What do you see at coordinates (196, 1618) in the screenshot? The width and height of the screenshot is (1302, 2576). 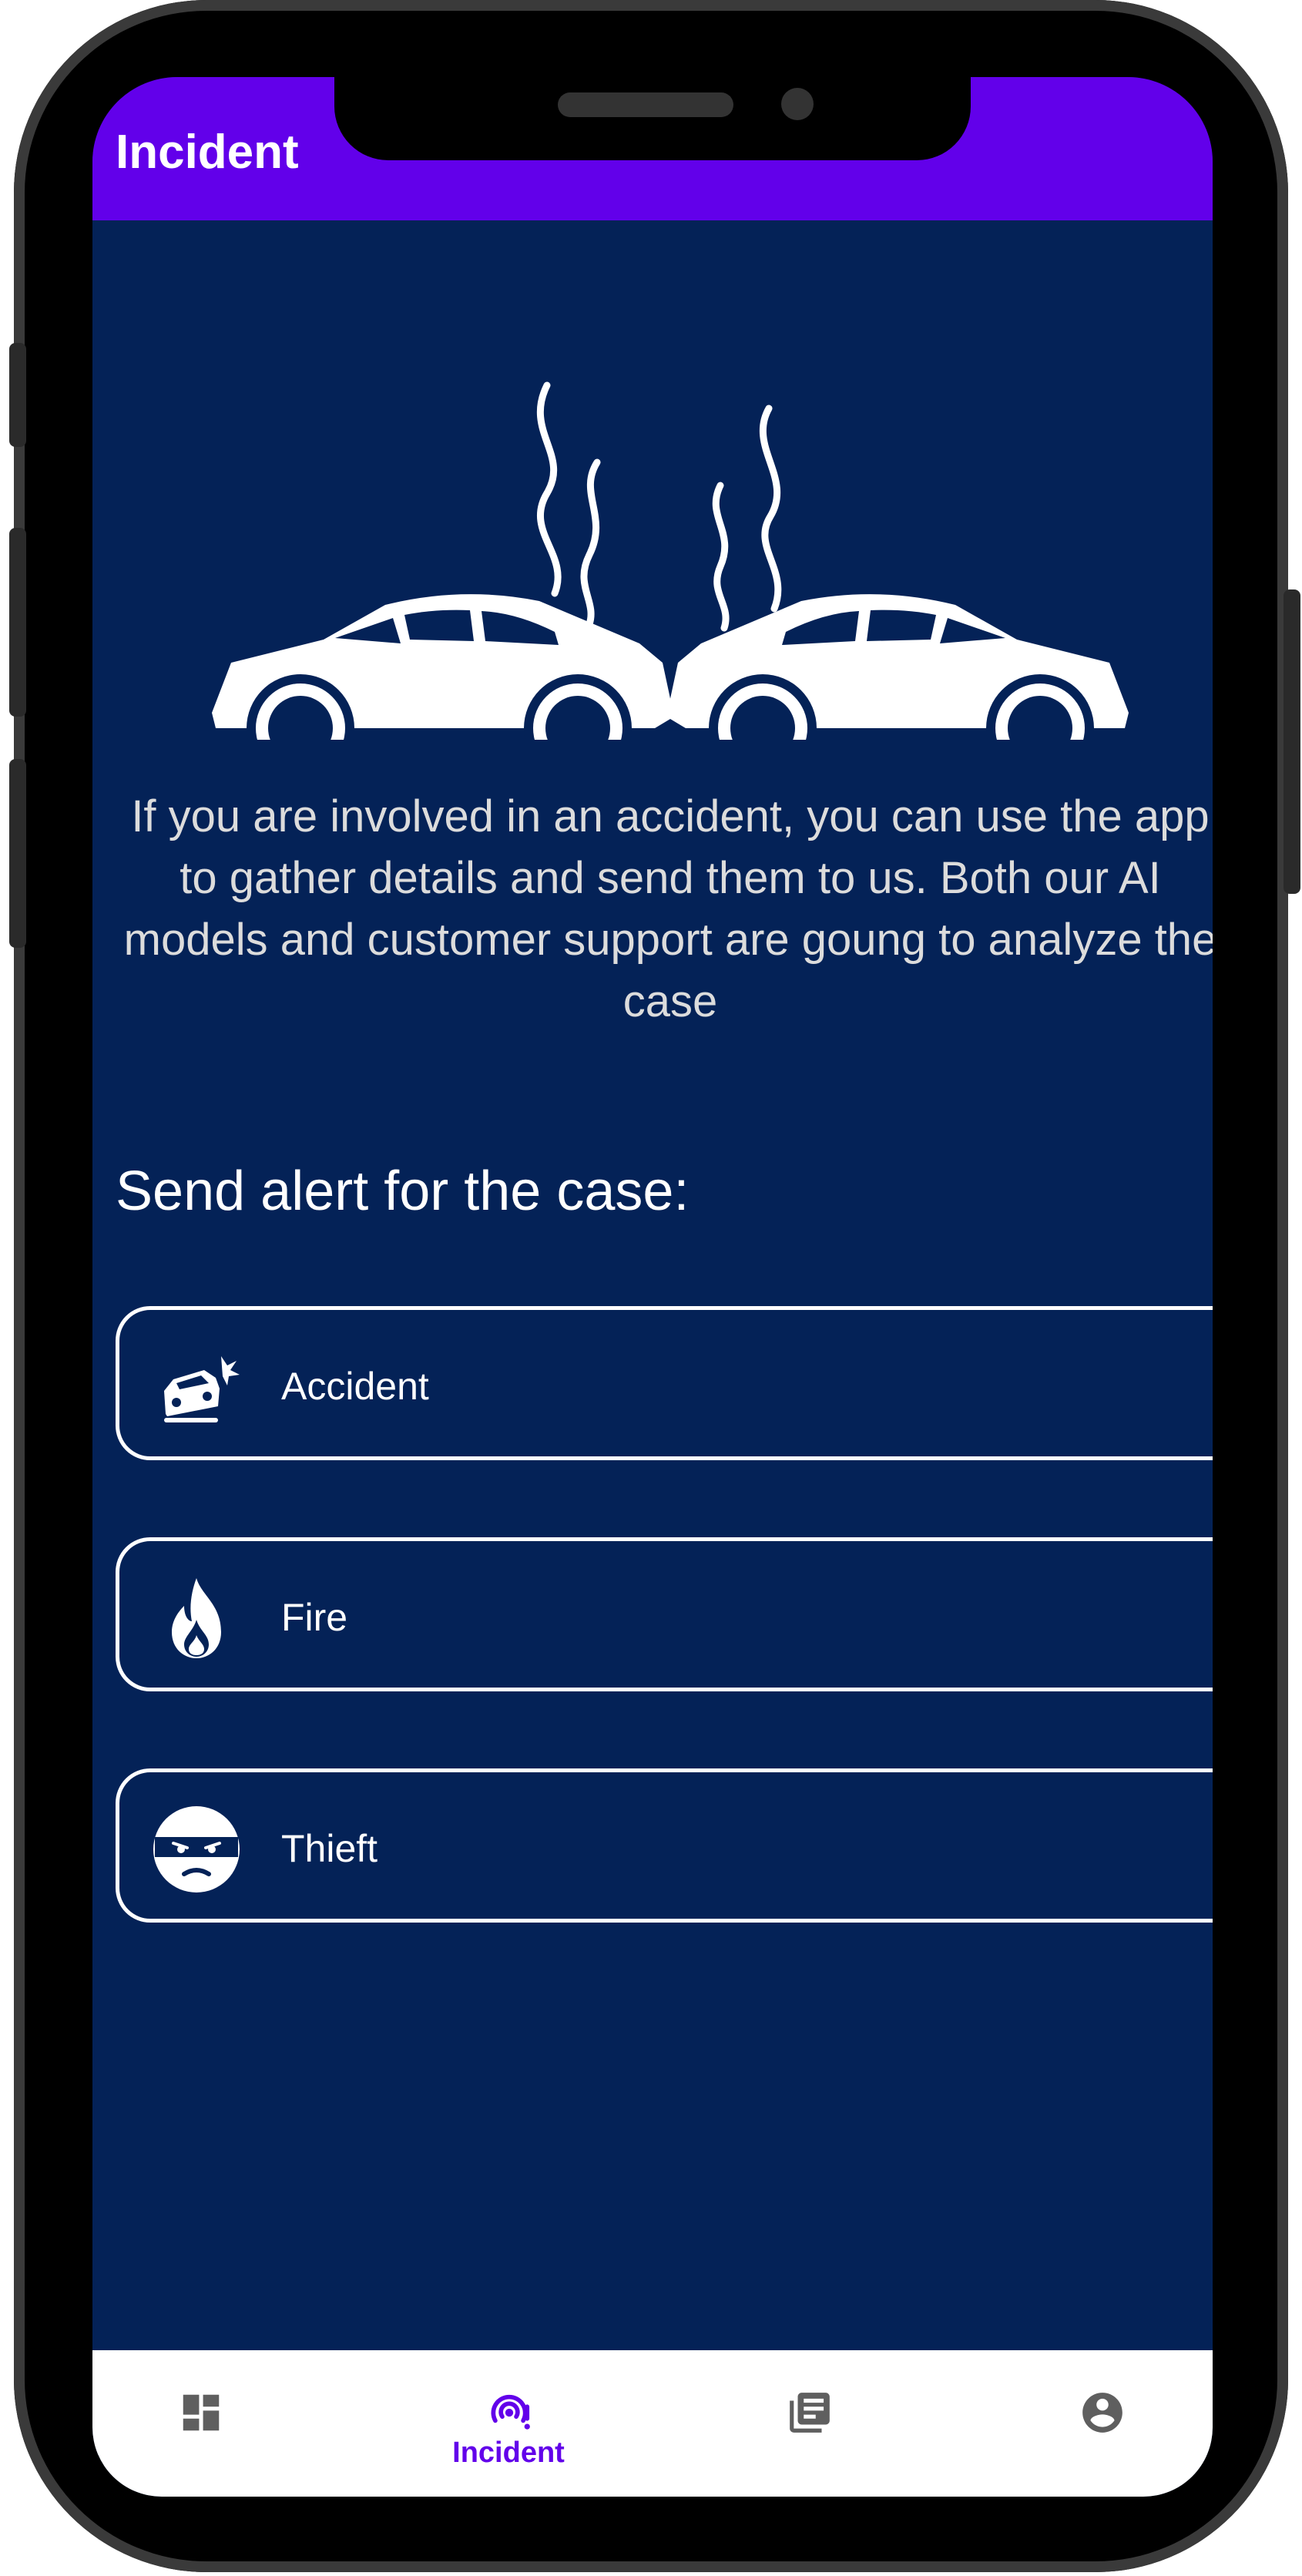 I see `fire-icon` at bounding box center [196, 1618].